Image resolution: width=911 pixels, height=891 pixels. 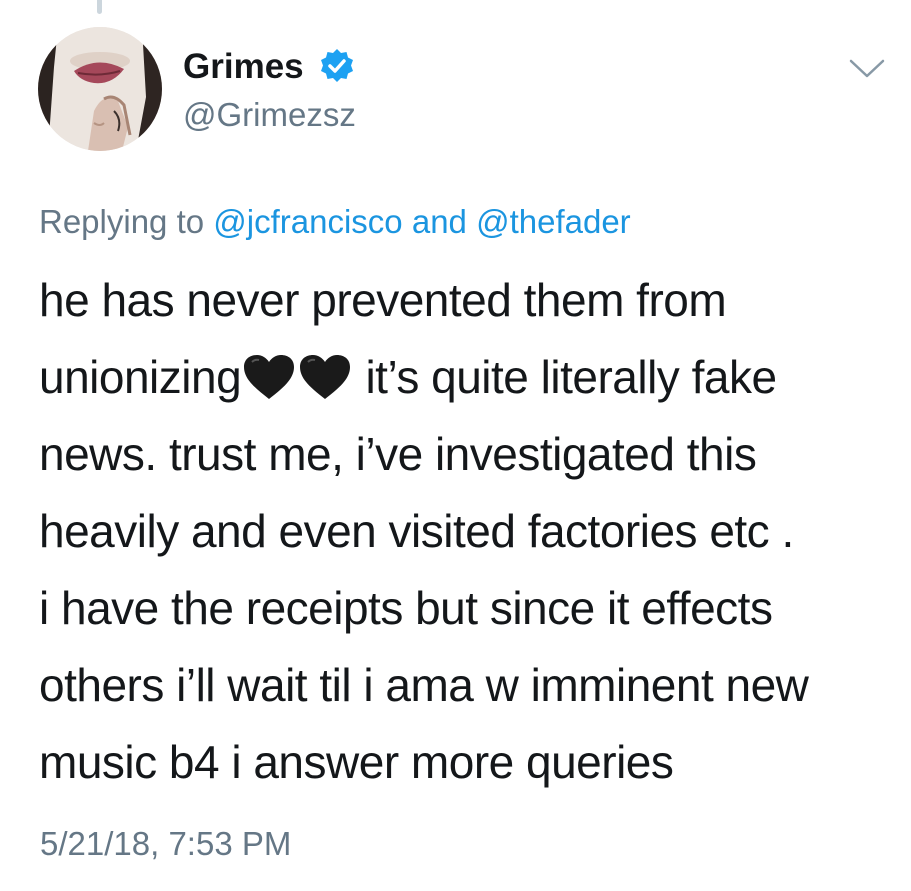 What do you see at coordinates (140, 377) in the screenshot?
I see `tweet-text-segment: unionizing` at bounding box center [140, 377].